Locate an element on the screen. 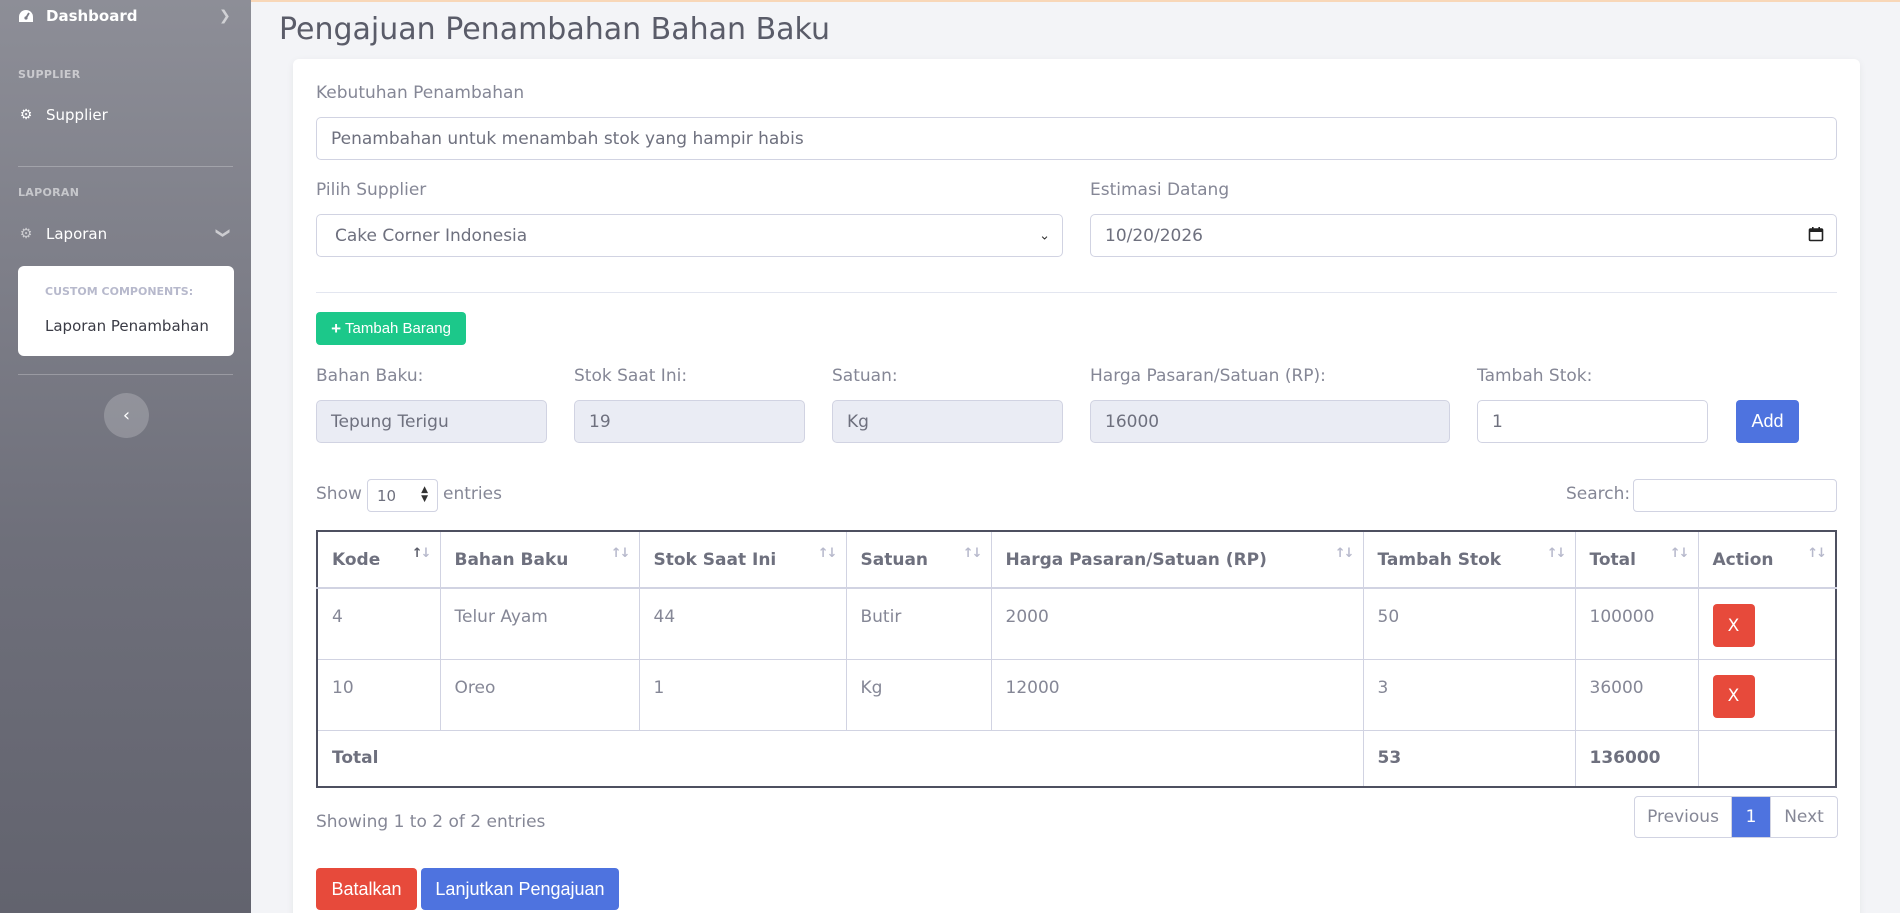 The image size is (1900, 913). estimasi-value: 10/20/2026 is located at coordinates (1154, 235).